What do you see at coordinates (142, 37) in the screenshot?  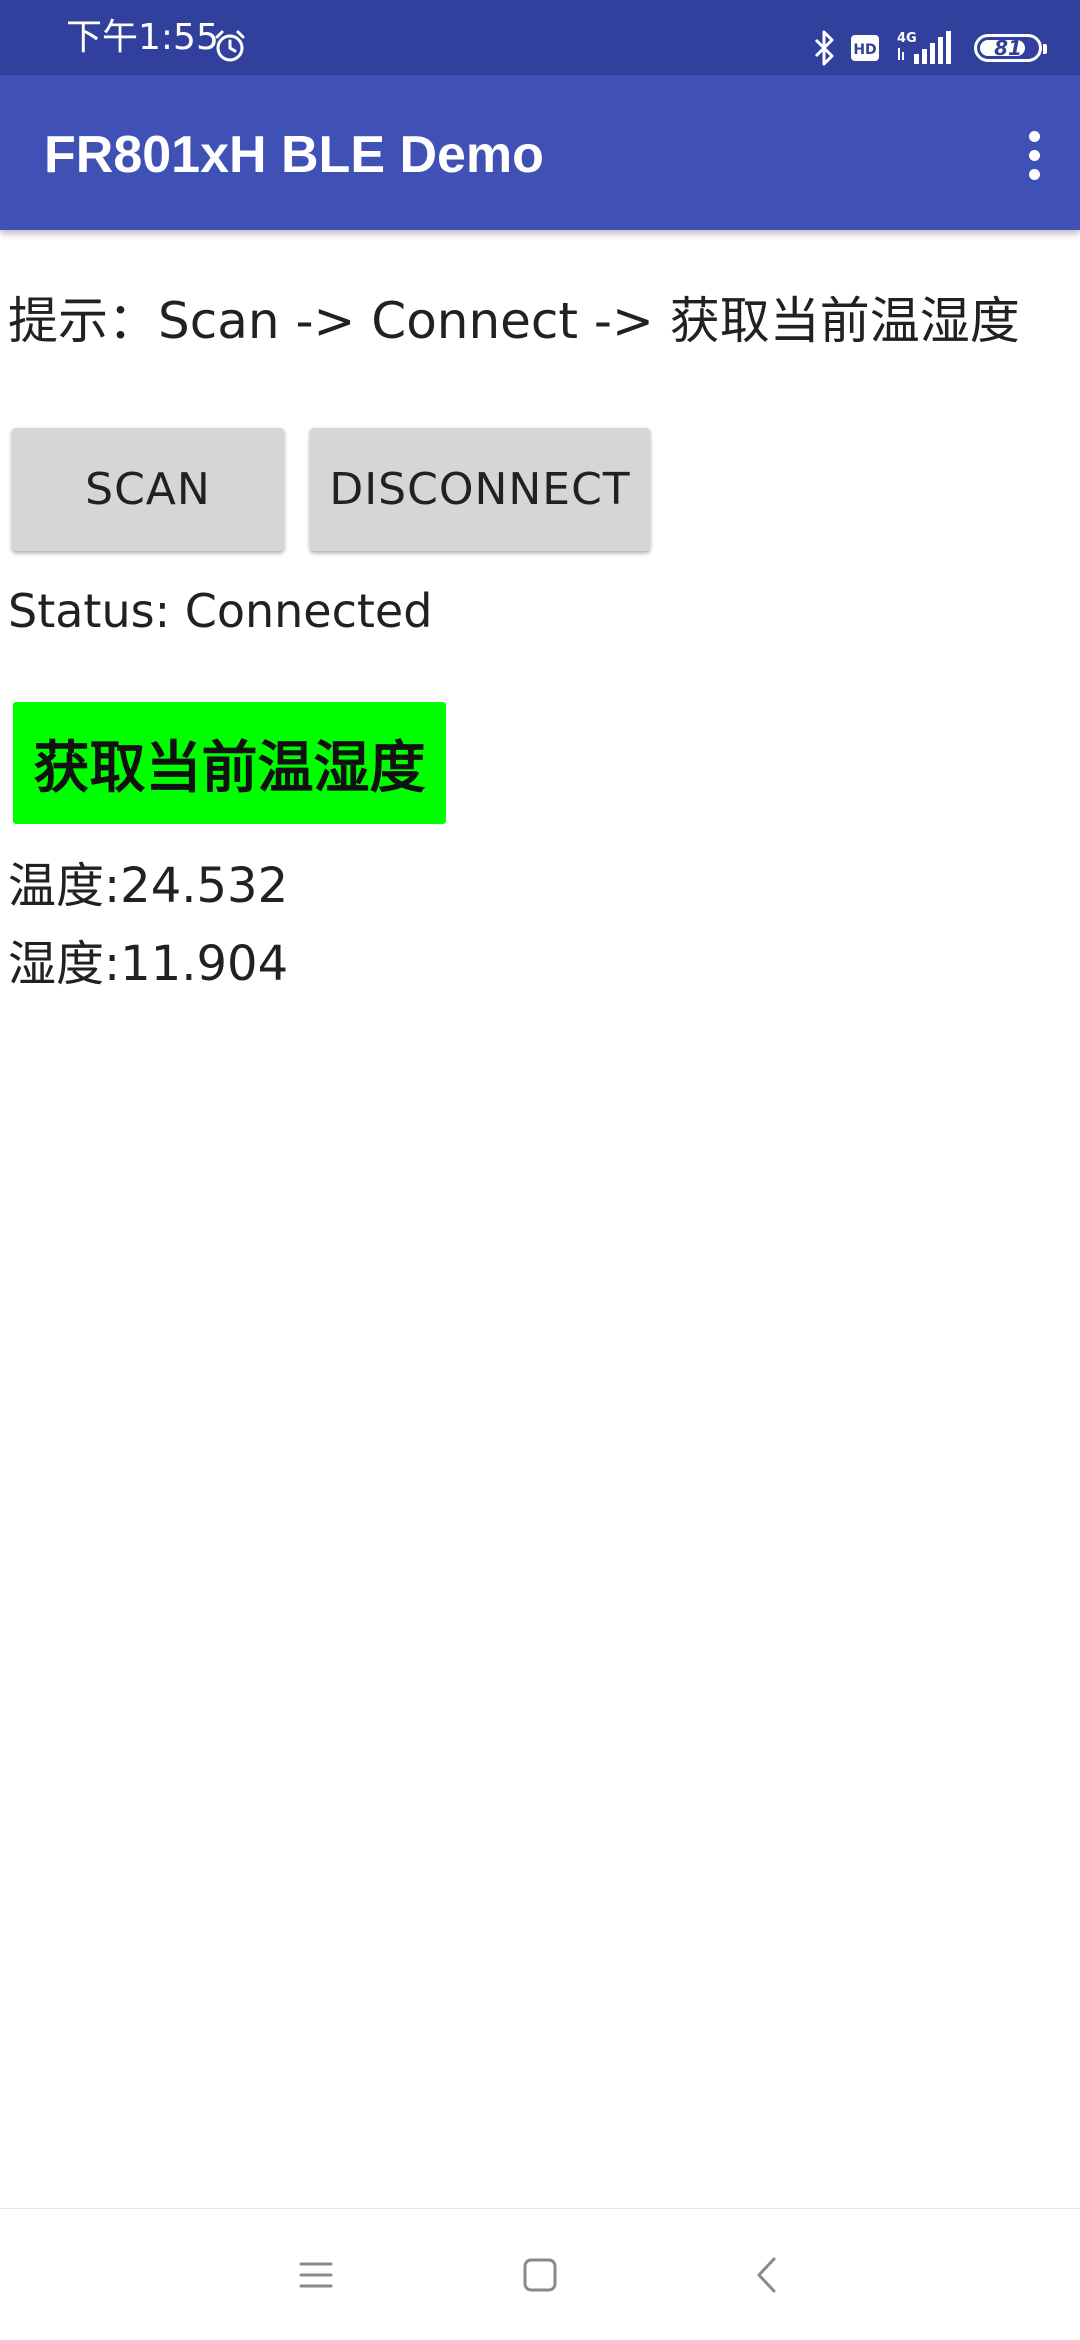 I see `status-time: 下午1:55` at bounding box center [142, 37].